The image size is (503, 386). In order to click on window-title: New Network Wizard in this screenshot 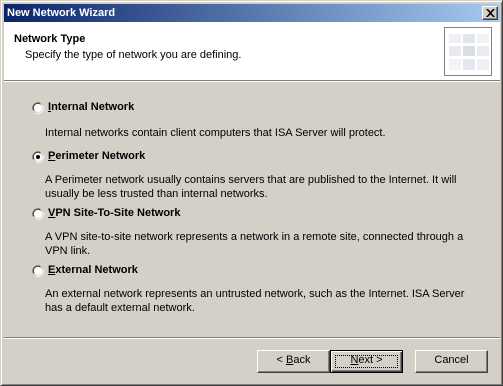, I will do `click(61, 13)`.